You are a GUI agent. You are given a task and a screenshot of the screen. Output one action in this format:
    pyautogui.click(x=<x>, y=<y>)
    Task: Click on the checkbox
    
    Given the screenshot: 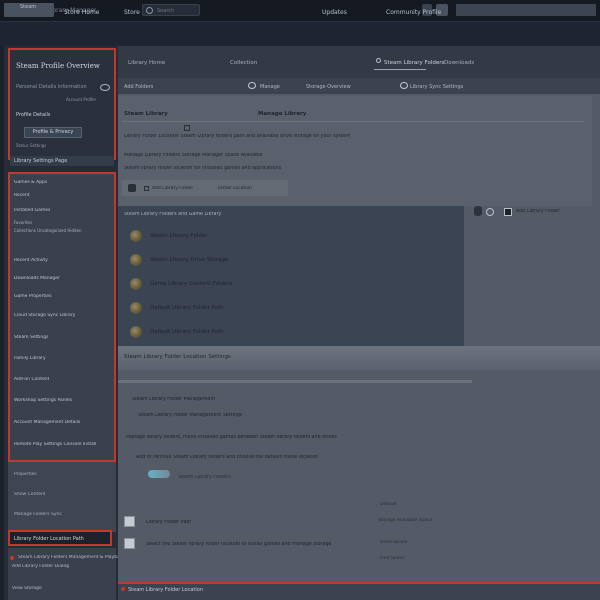 What is the action you would take?
    pyautogui.click(x=187, y=128)
    